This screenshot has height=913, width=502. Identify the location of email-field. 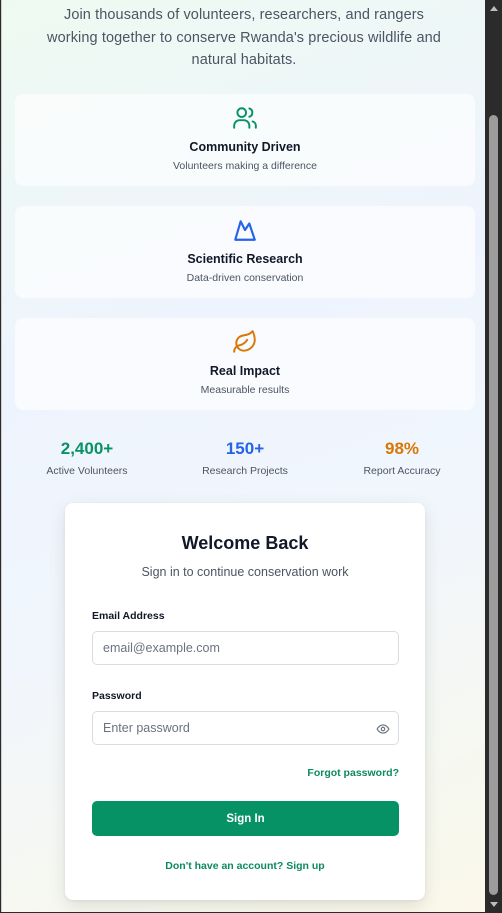
(245, 648).